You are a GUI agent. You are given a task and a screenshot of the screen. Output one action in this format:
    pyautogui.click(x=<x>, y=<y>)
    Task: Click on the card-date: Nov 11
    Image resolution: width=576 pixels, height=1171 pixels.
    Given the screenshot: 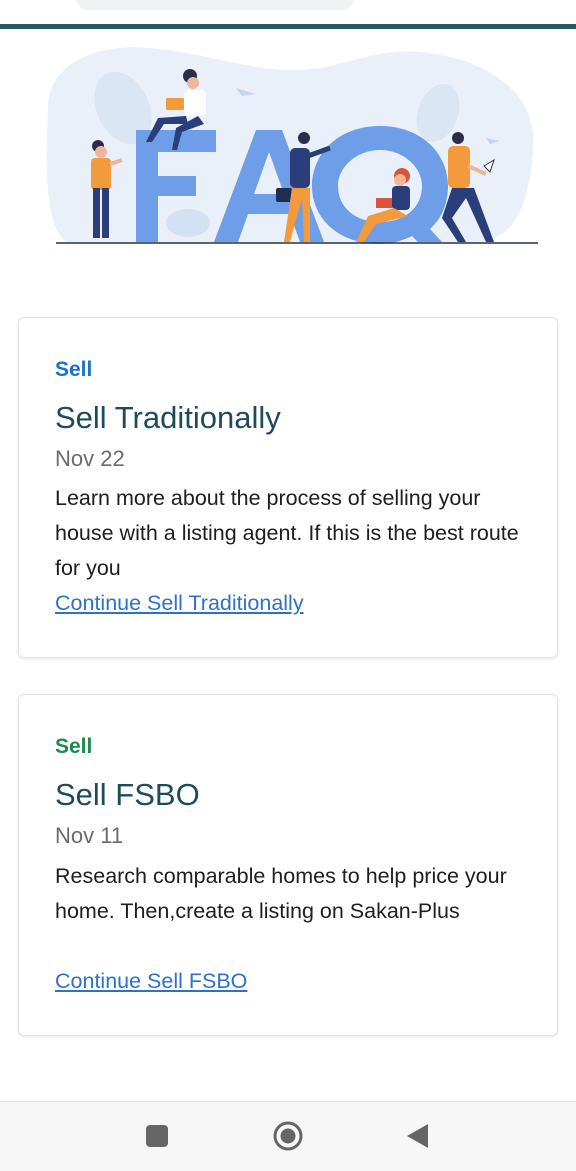 What is the action you would take?
    pyautogui.click(x=89, y=835)
    